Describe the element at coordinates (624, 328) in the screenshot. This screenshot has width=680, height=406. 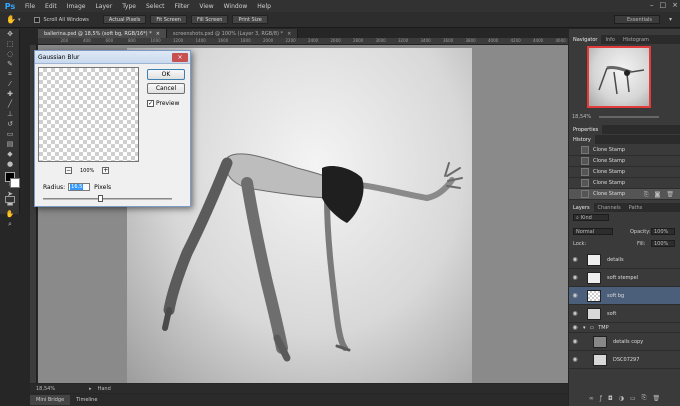
I see `layer-group-row: ◉ ▾ ▭ TMP` at that location.